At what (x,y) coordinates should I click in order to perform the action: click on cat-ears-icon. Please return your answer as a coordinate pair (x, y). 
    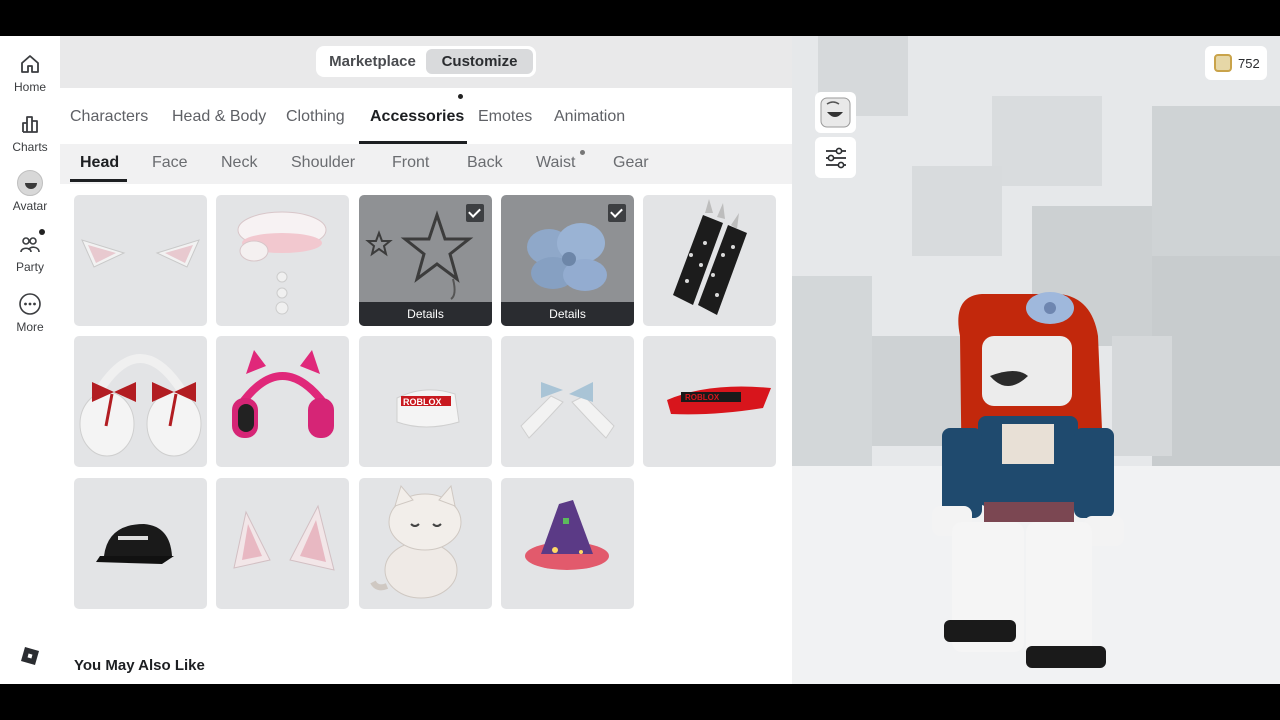
    Looking at the image, I should click on (140, 253).